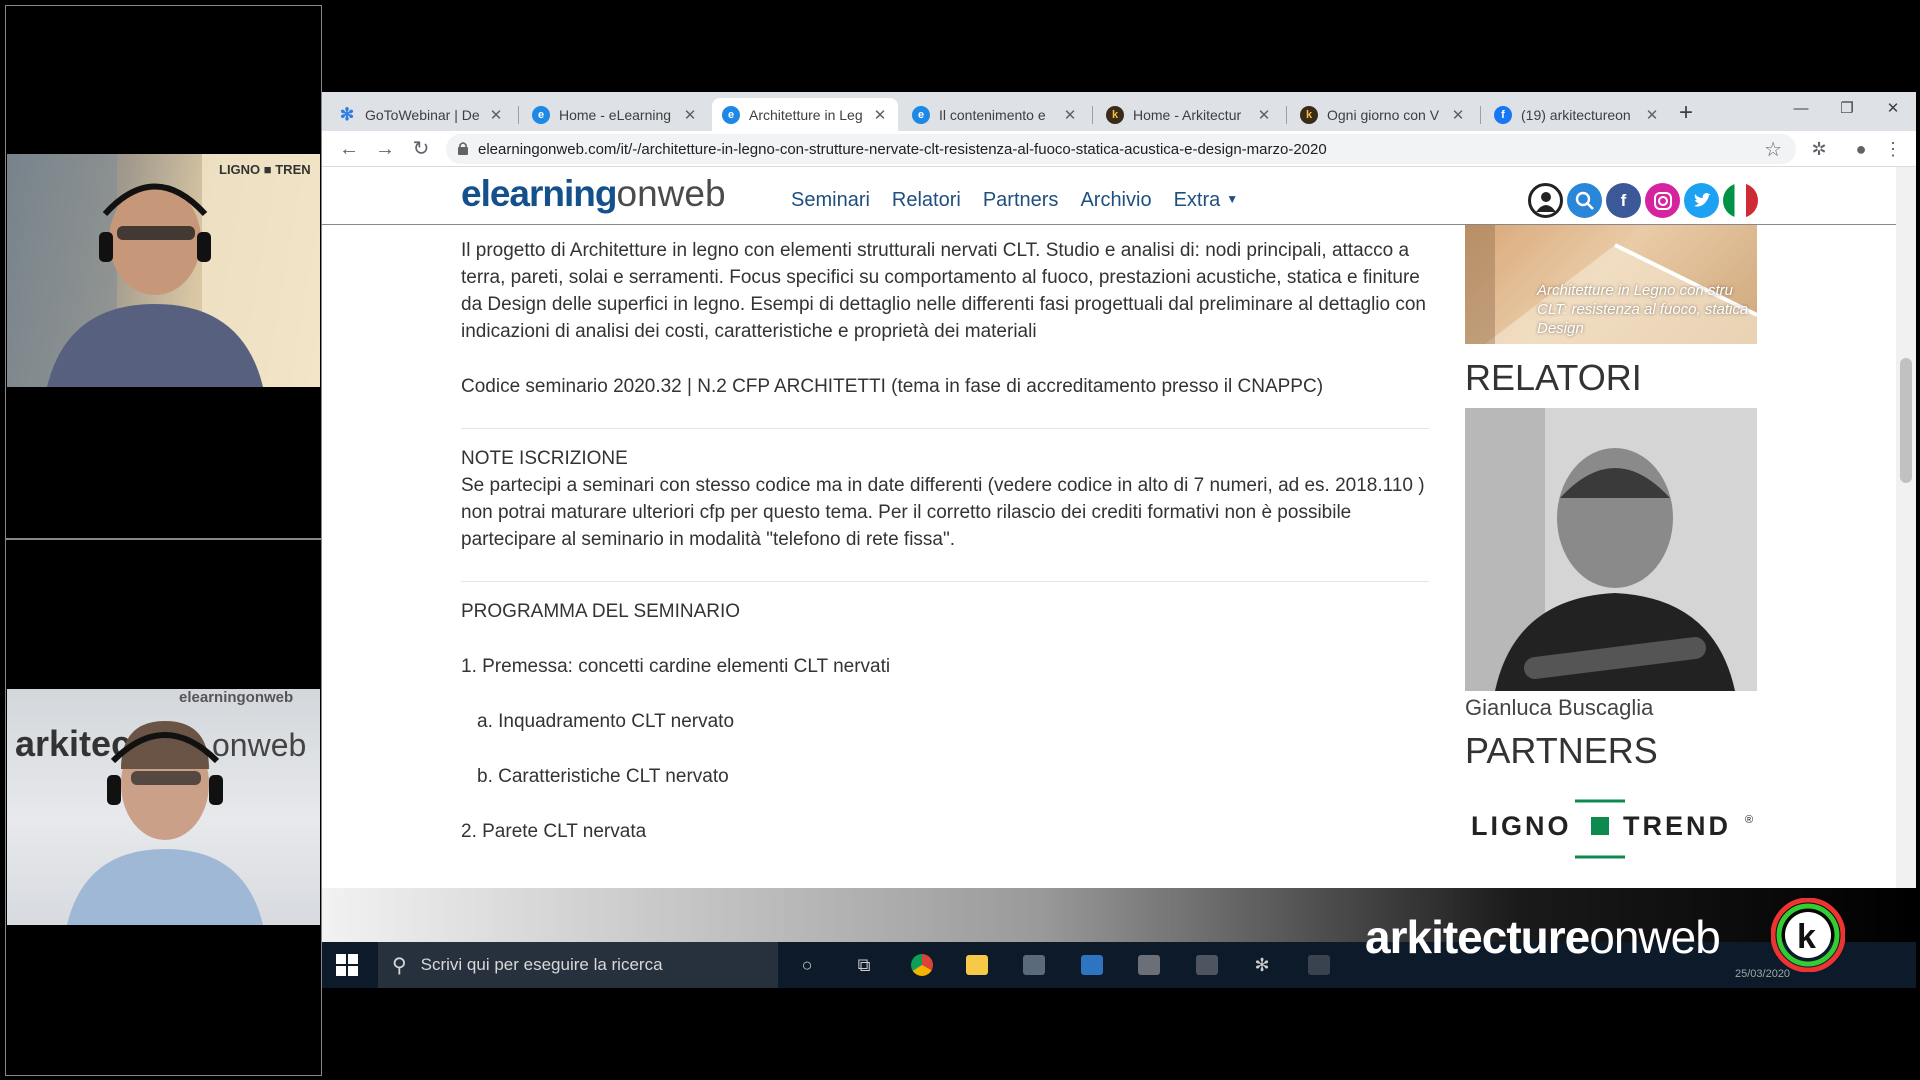 The image size is (1920, 1080). Describe the element at coordinates (1561, 750) in the screenshot. I see `partners-heading: PARTNERS` at that location.